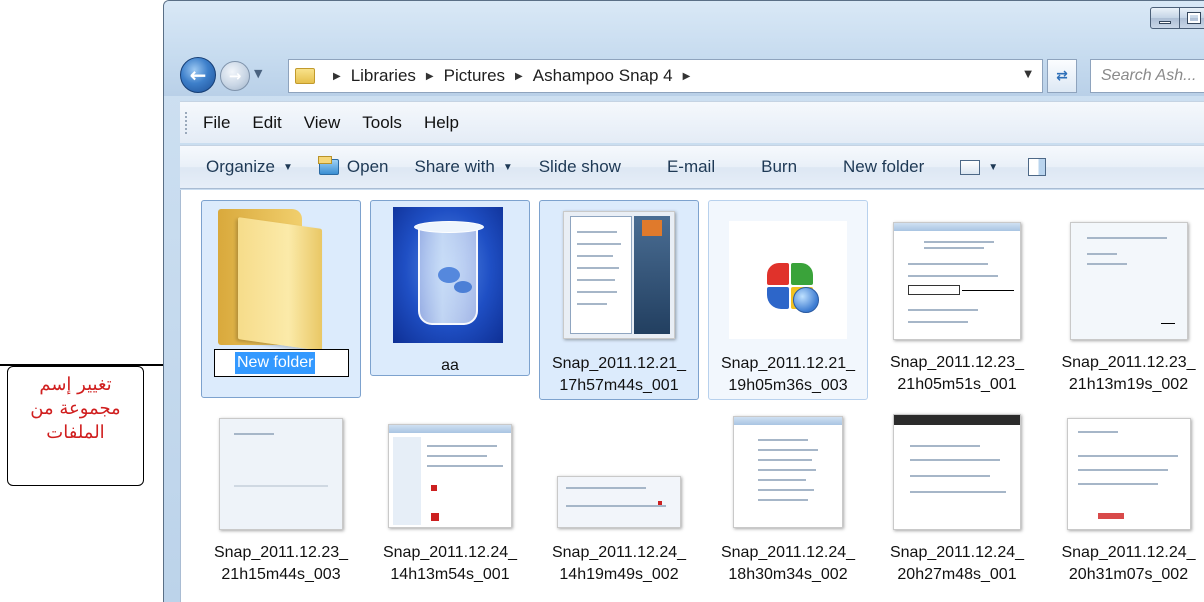 Image resolution: width=1204 pixels, height=602 pixels. I want to click on minimize-button, so click(1165, 18).